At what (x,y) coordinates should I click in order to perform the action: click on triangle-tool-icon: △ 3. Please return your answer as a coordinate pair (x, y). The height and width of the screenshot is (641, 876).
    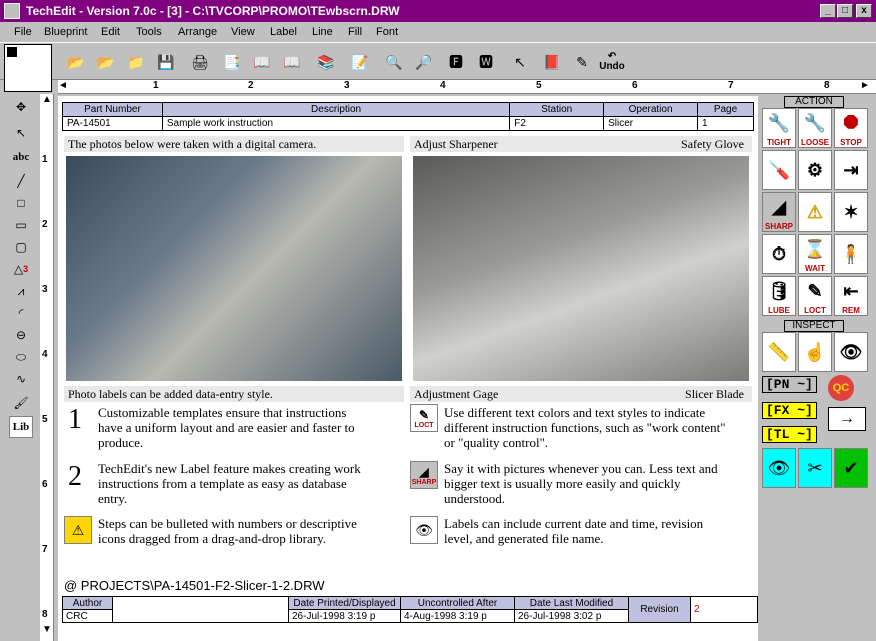
    Looking at the image, I should click on (21, 269).